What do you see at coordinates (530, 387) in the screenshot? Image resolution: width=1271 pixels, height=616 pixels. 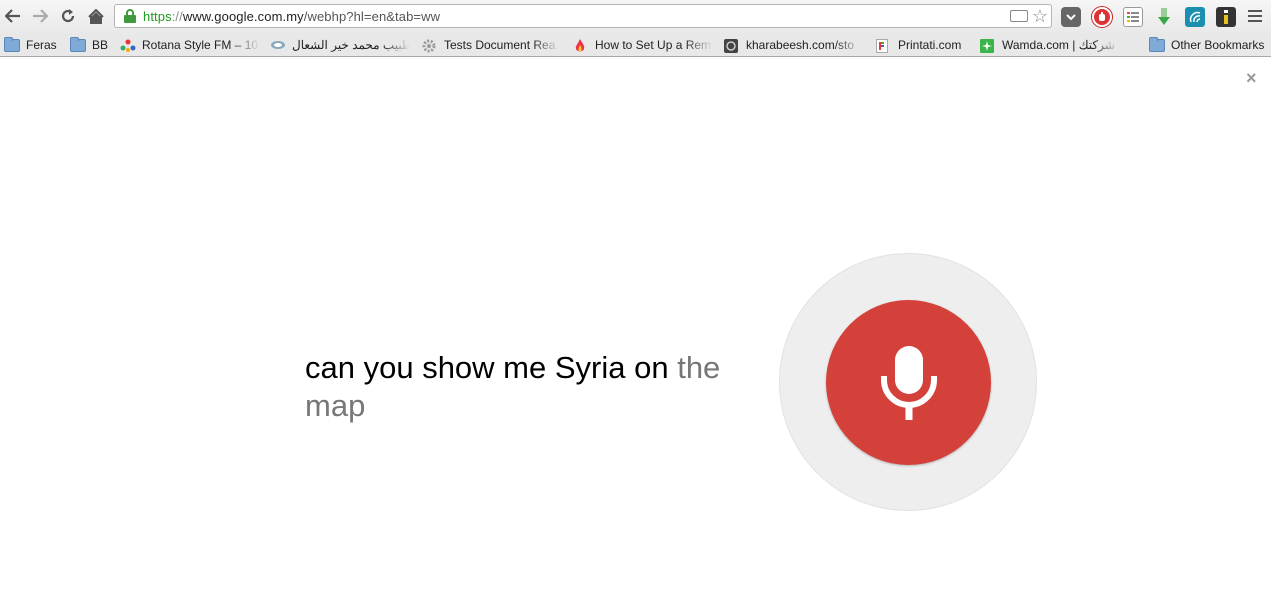 I see `voice-transcript: can you show me Syria on the map` at bounding box center [530, 387].